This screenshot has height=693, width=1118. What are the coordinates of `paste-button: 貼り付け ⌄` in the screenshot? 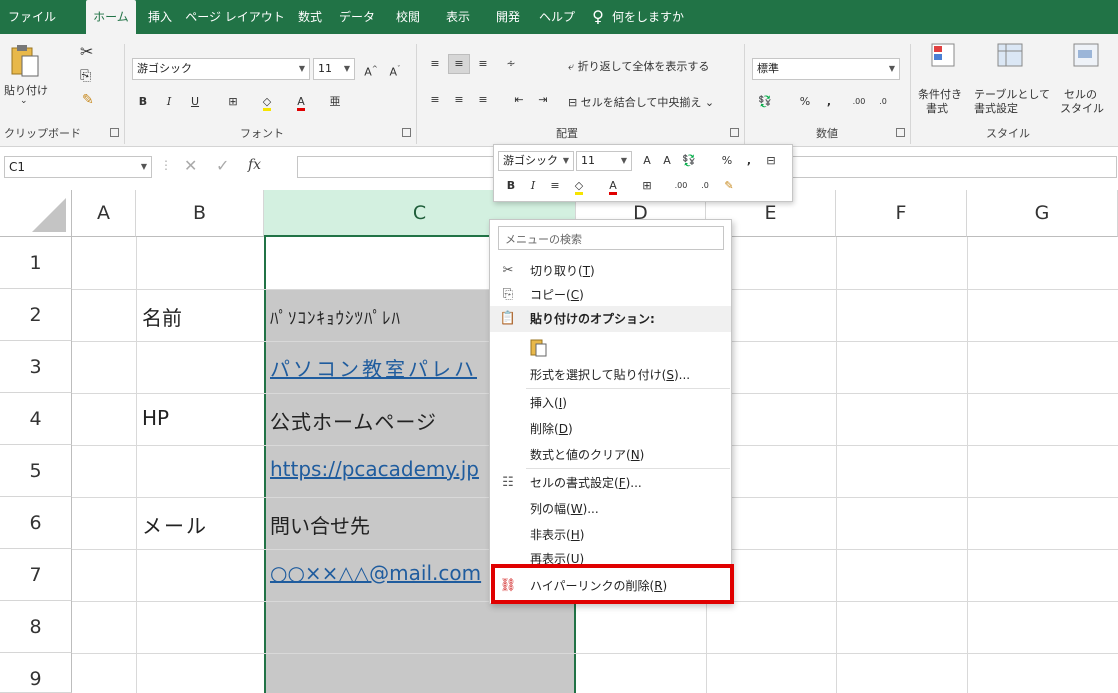 It's located at (26, 79).